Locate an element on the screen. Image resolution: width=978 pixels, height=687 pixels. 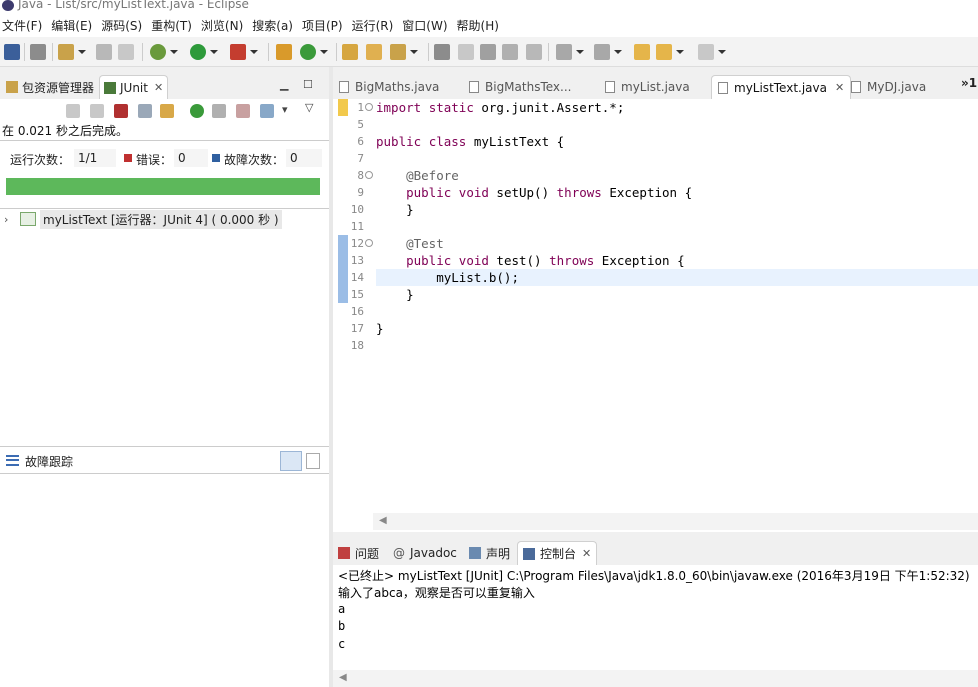
open-type-icon is located at coordinates (350, 52).